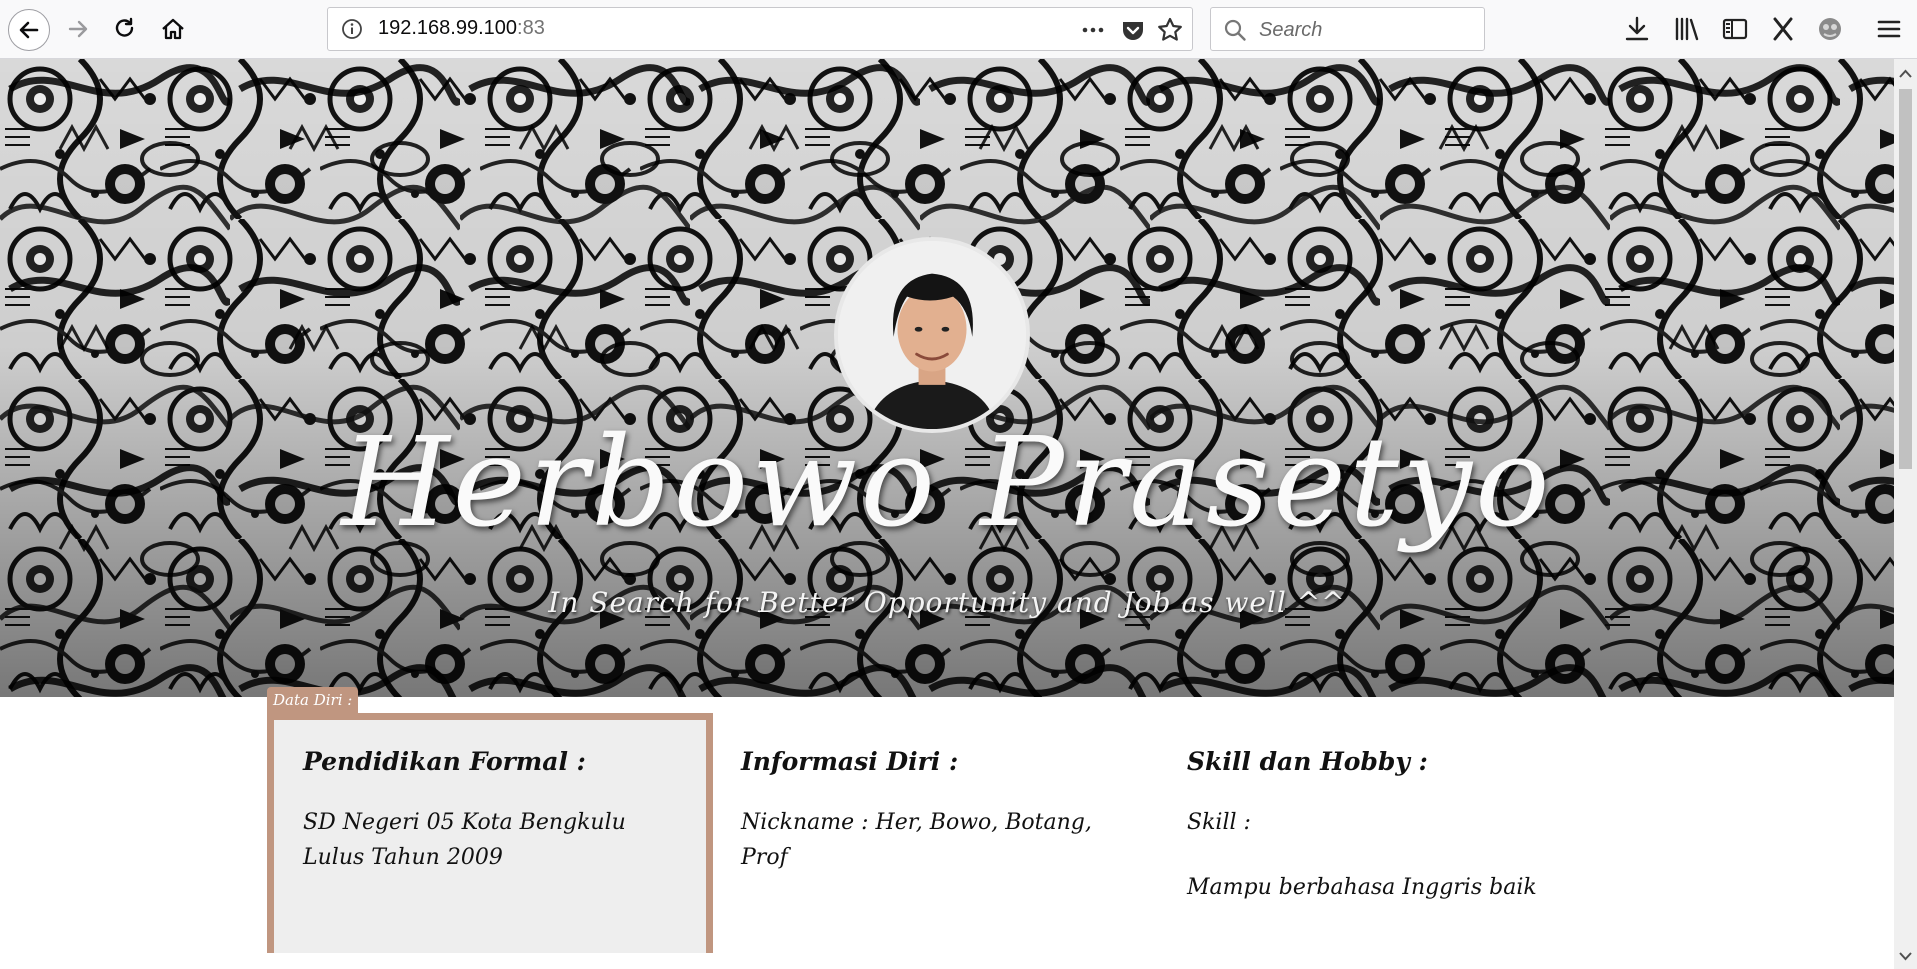 The height and width of the screenshot is (969, 1917). I want to click on pendidikan-year: Lulus Tahun 2009, so click(403, 857).